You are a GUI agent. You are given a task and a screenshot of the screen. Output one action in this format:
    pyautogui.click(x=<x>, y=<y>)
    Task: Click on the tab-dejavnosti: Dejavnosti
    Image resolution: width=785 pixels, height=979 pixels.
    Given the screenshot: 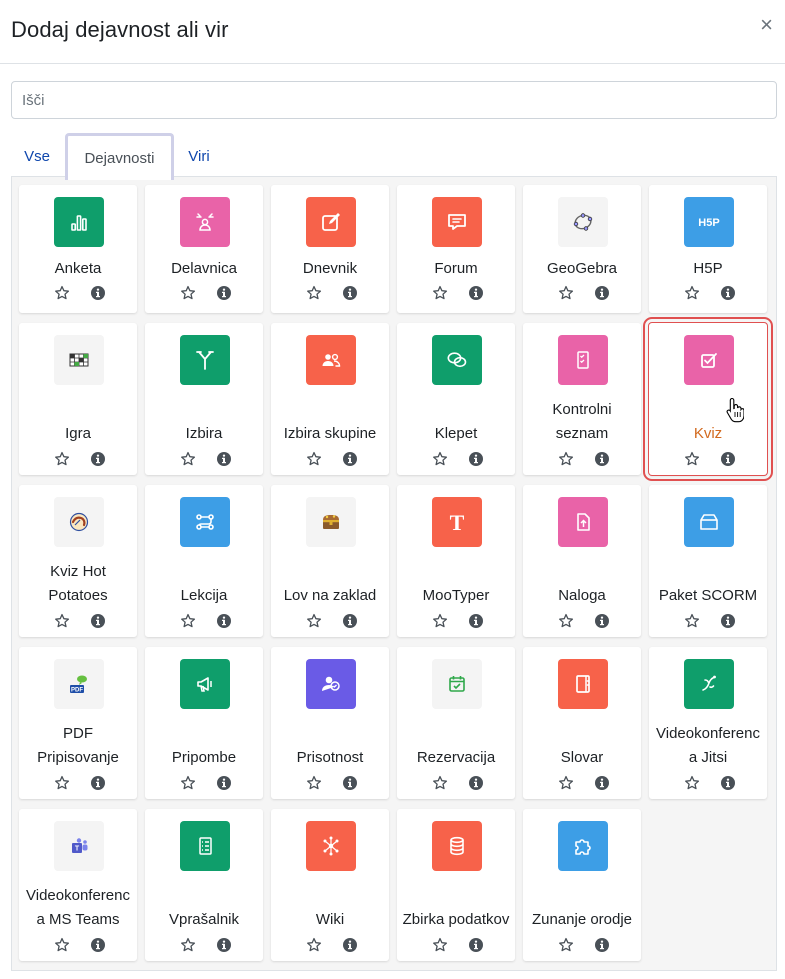 What is the action you would take?
    pyautogui.click(x=119, y=156)
    